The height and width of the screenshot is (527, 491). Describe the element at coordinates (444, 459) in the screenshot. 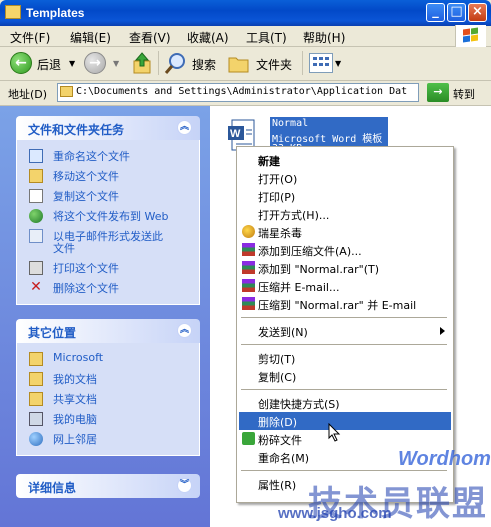

I see `watermark-brand: Wordhome` at that location.